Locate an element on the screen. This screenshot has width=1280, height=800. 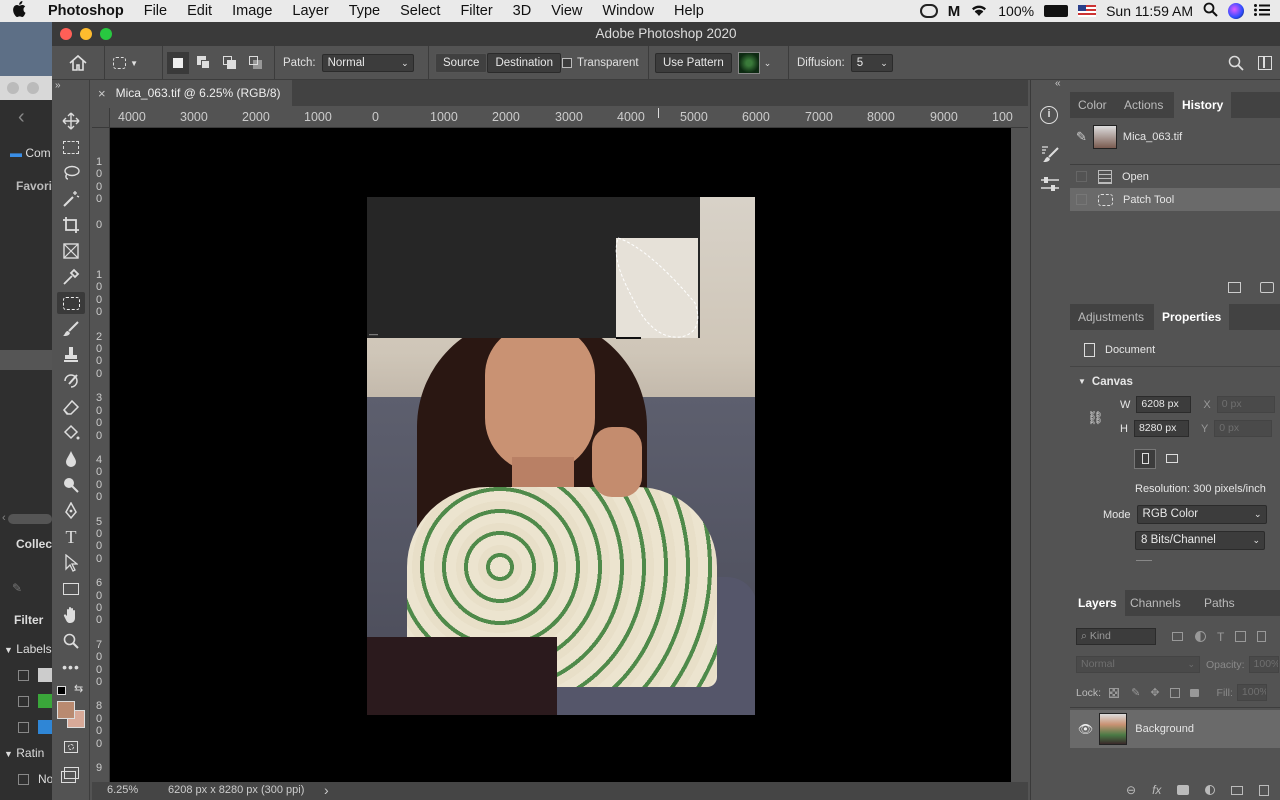
creative-cloud-icon is located at coordinates (928, 11).